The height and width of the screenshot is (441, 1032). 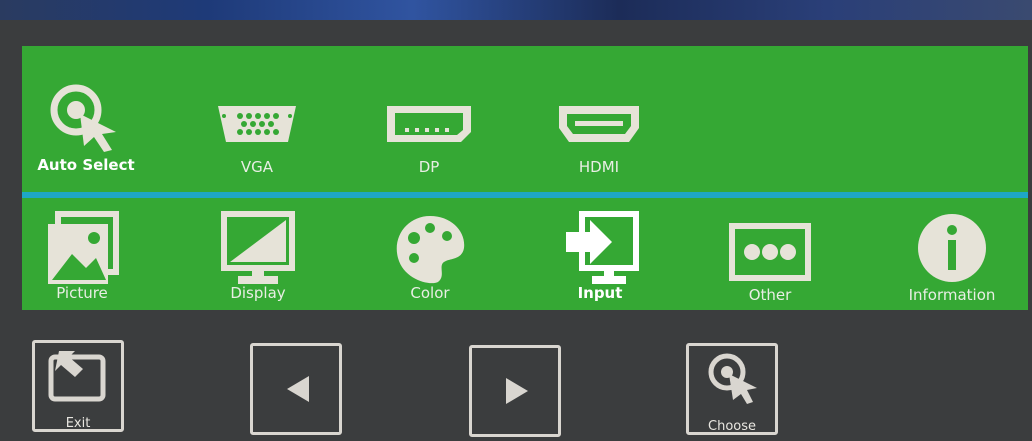 I want to click on source-hdmi: HDMI, so click(x=599, y=130).